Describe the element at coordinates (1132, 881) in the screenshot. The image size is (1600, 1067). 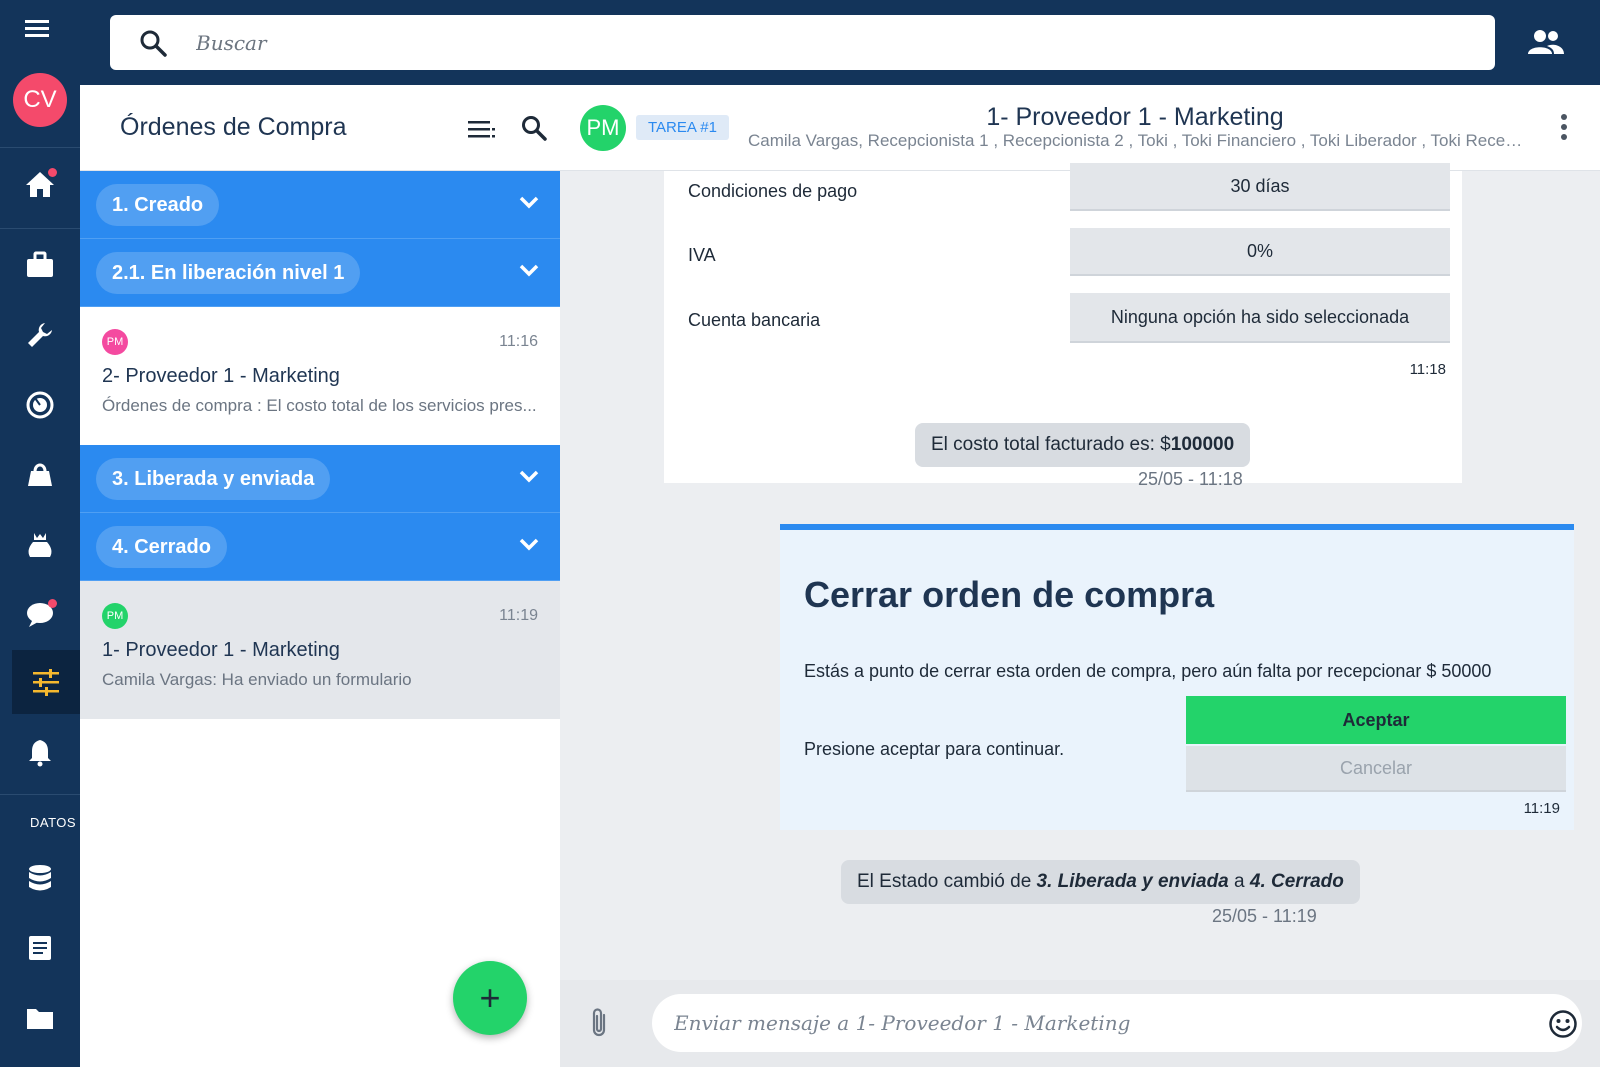
I see `state-notice-from: 3. Liberada y enviada` at that location.